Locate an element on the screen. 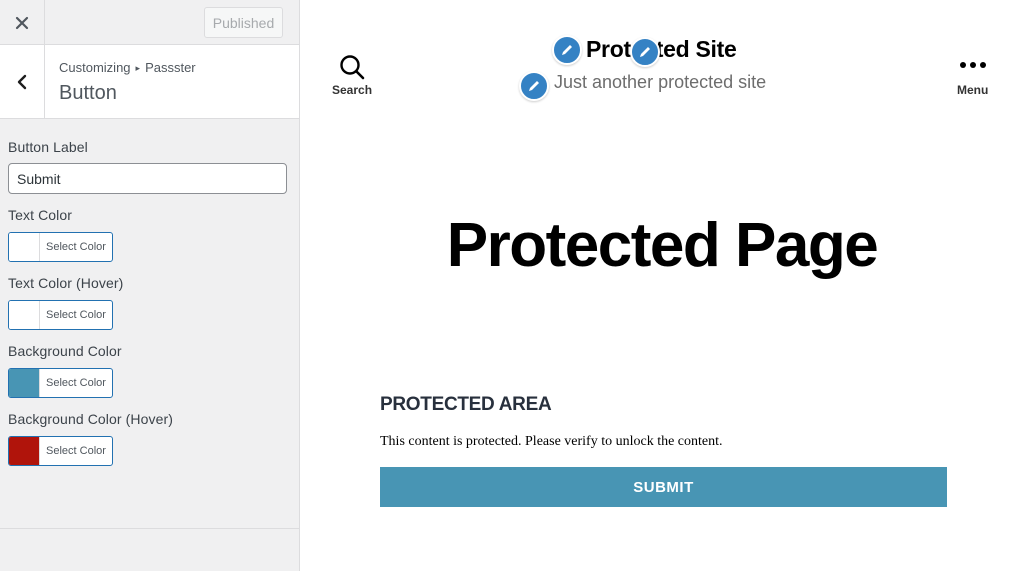 The width and height of the screenshot is (1024, 571). search-toggle: Search is located at coordinates (352, 75).